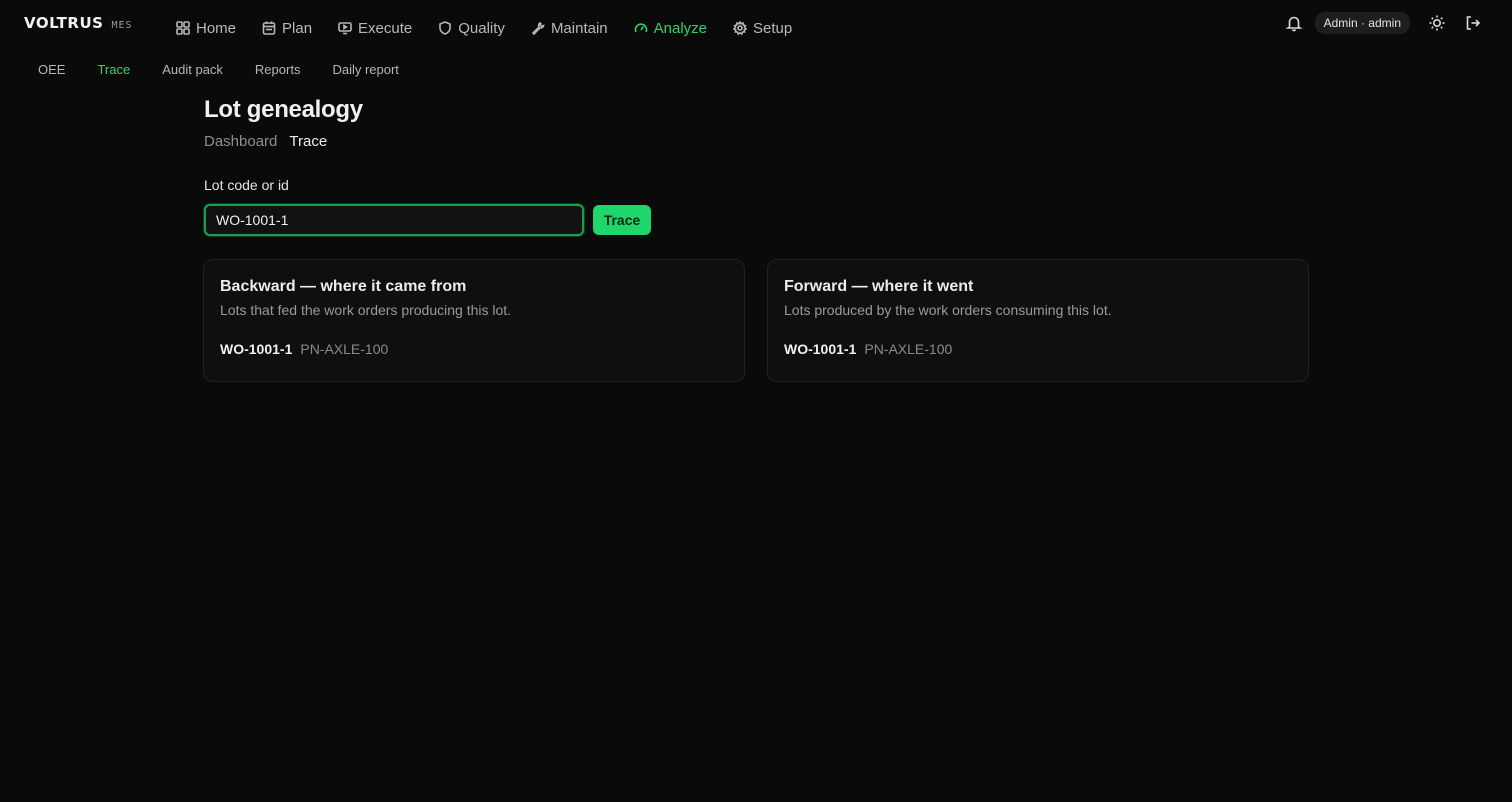  I want to click on subnav-item-oee: OEE, so click(51, 69).